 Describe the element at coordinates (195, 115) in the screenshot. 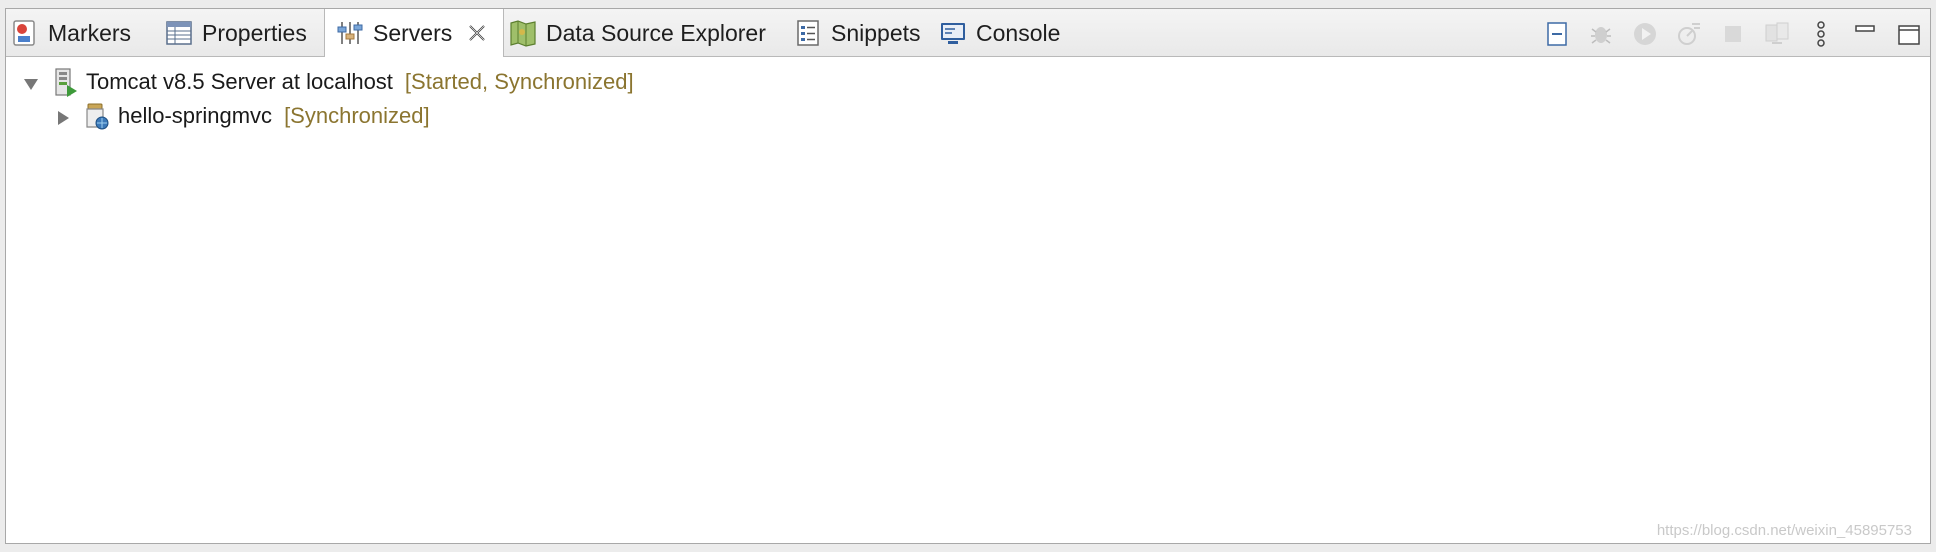

I see `module-name: hello-springmvc` at that location.